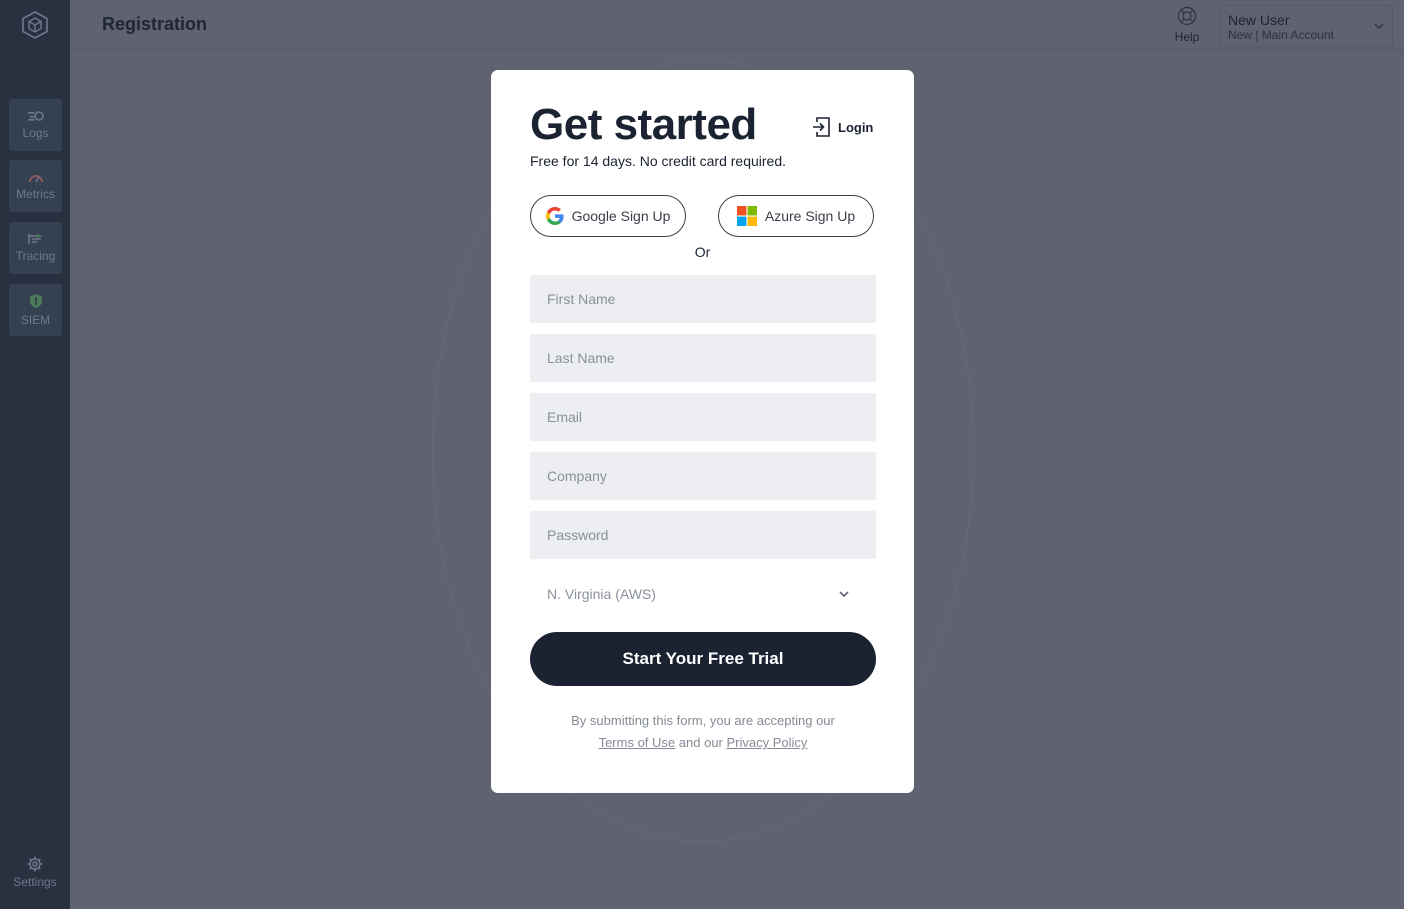  Describe the element at coordinates (703, 358) in the screenshot. I see `last-name-field` at that location.